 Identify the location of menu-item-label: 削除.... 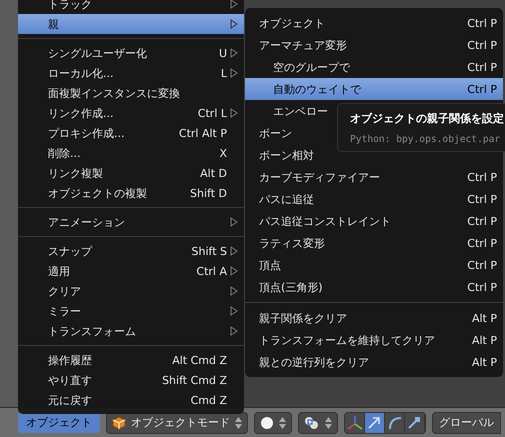
(65, 153).